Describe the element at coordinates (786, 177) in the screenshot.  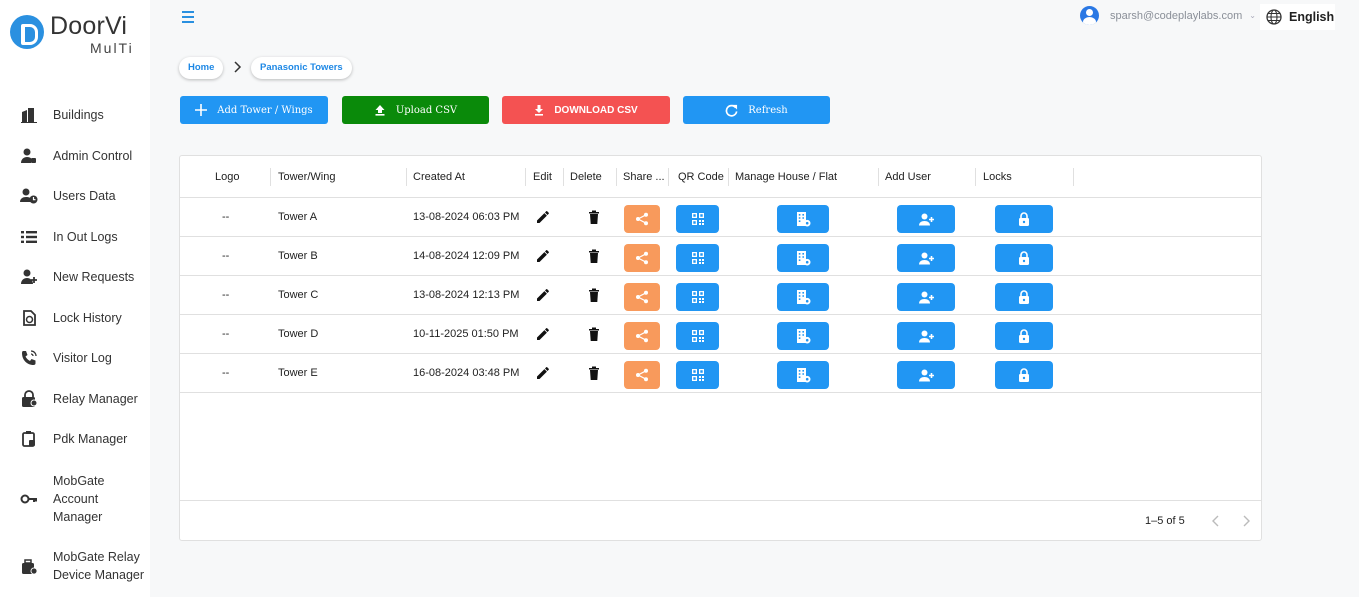
I see `column-header-manage-house: Manage House / Flat` at that location.